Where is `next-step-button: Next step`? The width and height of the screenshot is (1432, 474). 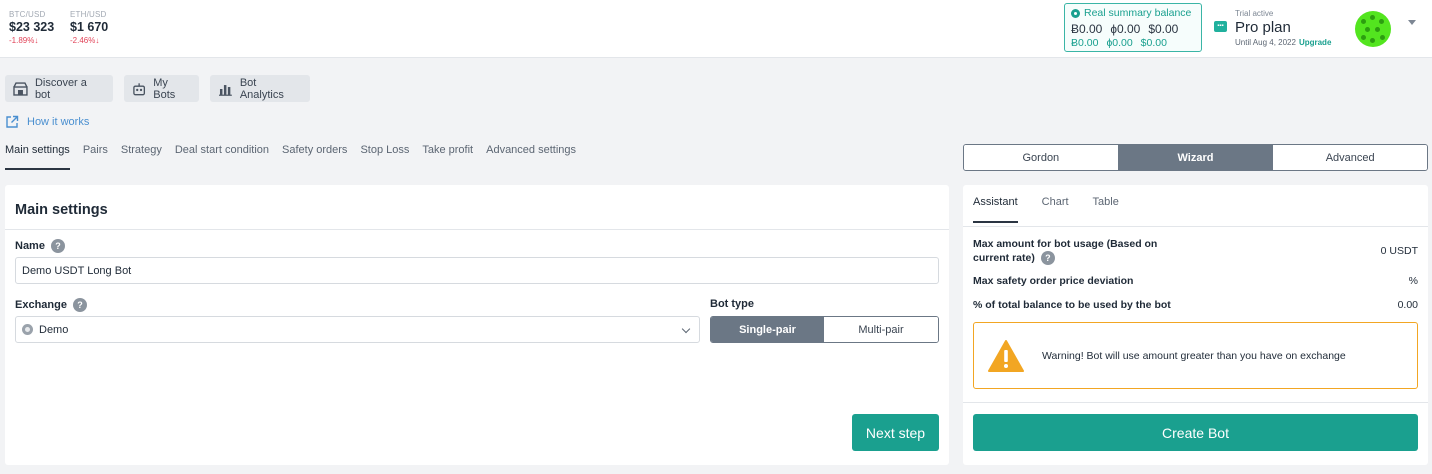
next-step-button: Next step is located at coordinates (895, 432).